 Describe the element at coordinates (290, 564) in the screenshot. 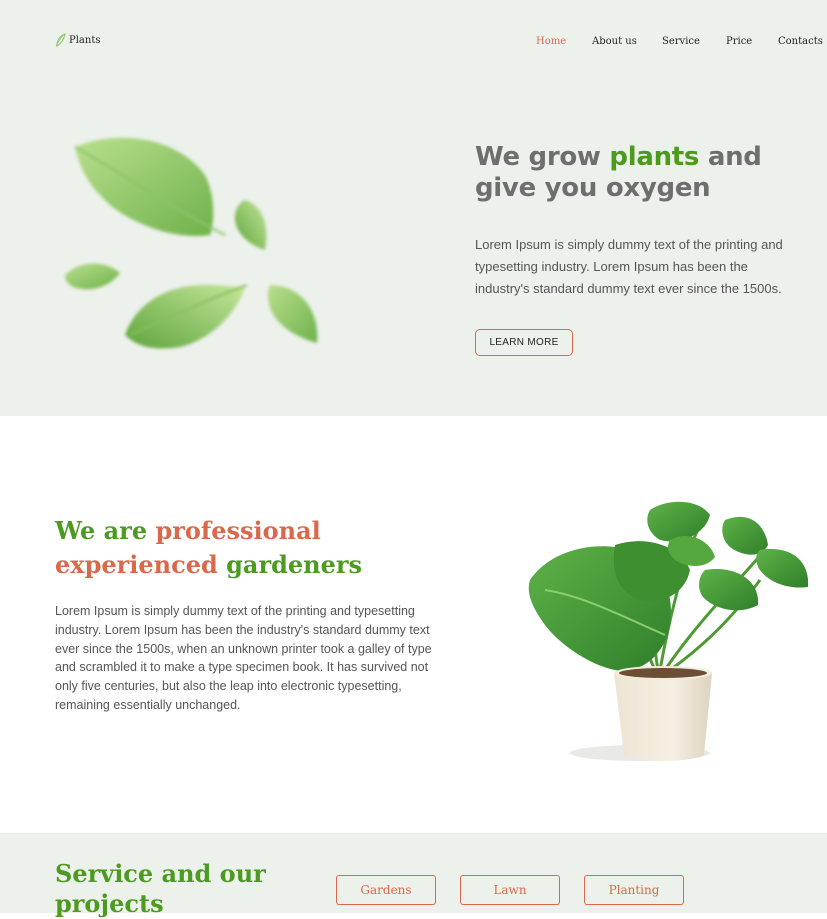

I see `about-title-part2: gardeners` at that location.